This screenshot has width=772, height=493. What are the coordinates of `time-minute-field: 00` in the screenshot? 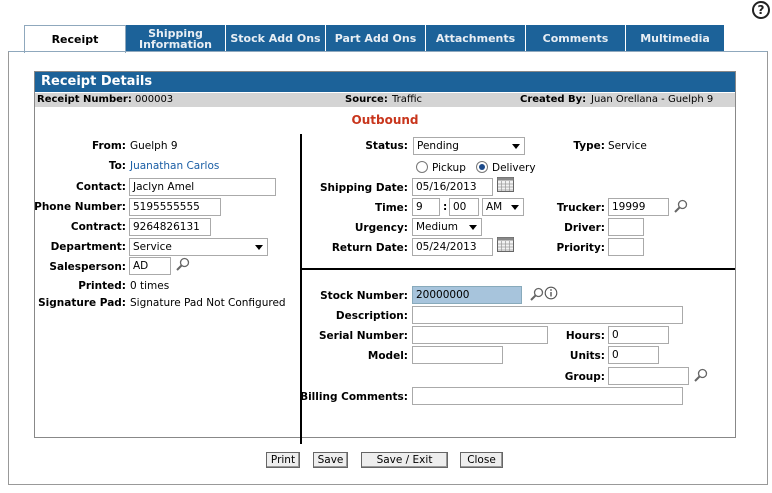 It's located at (464, 207).